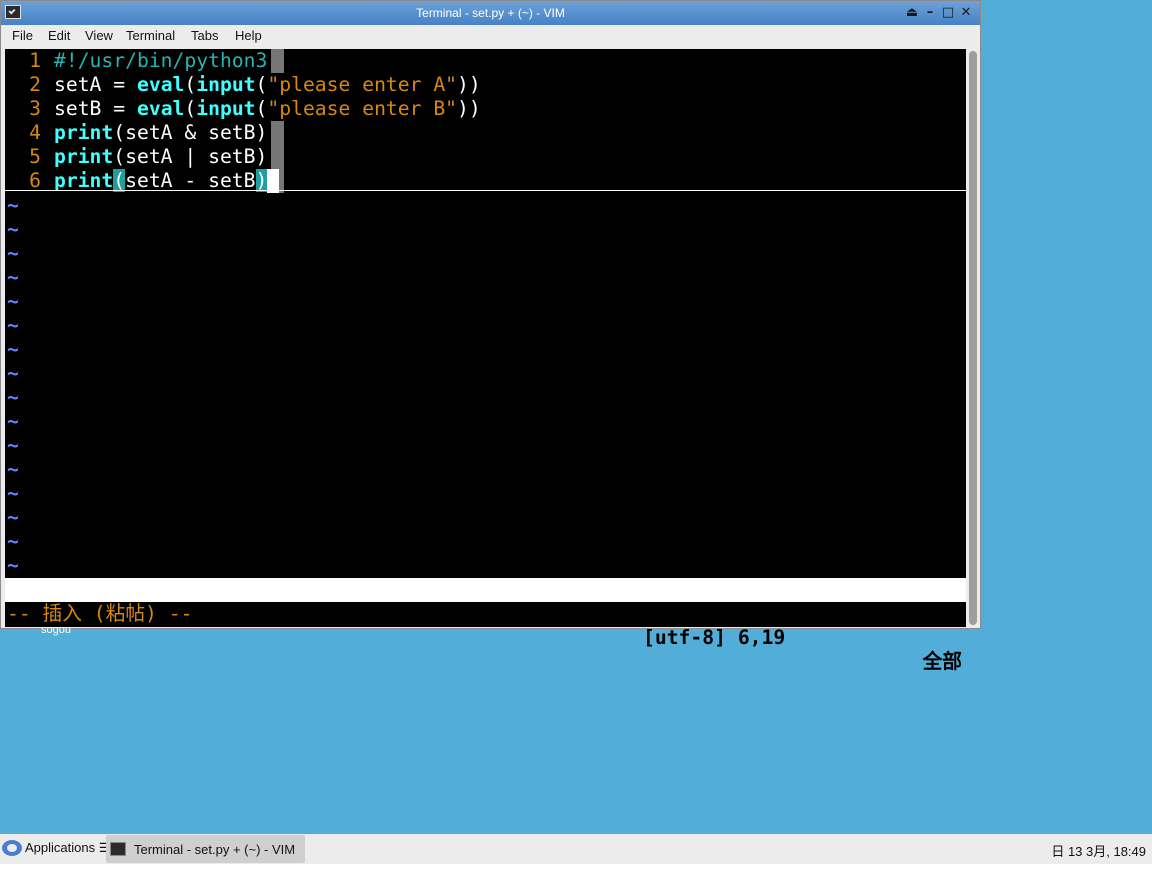  What do you see at coordinates (190, 180) in the screenshot?
I see `code-token: setA - setB` at bounding box center [190, 180].